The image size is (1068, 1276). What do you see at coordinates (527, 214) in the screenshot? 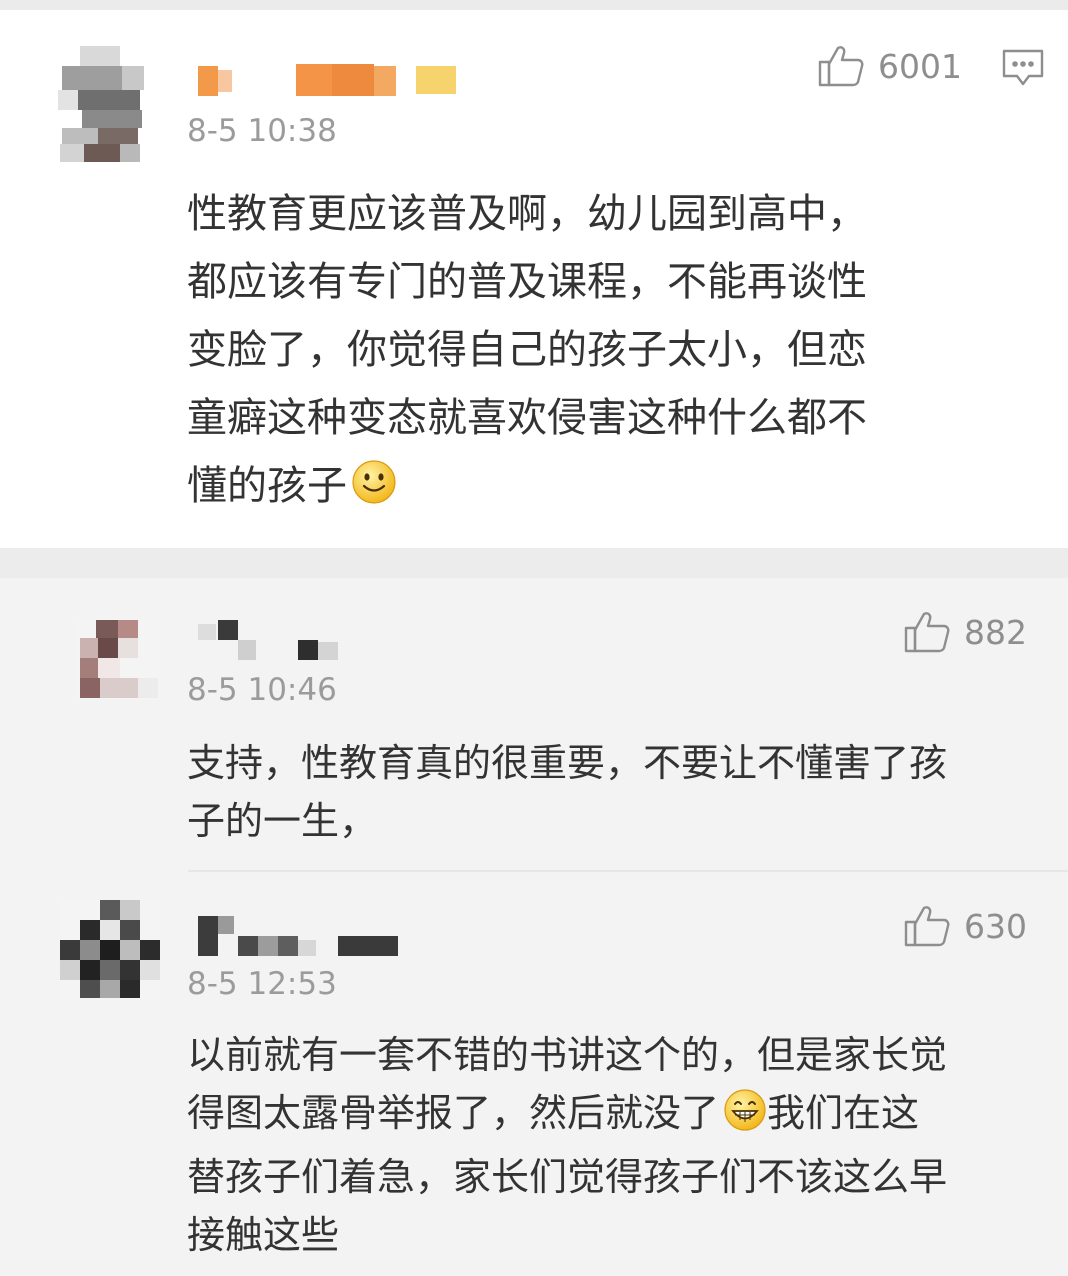
I see `comment-line: 性教育更应该普及啊，幼儿园到高中，` at bounding box center [527, 214].